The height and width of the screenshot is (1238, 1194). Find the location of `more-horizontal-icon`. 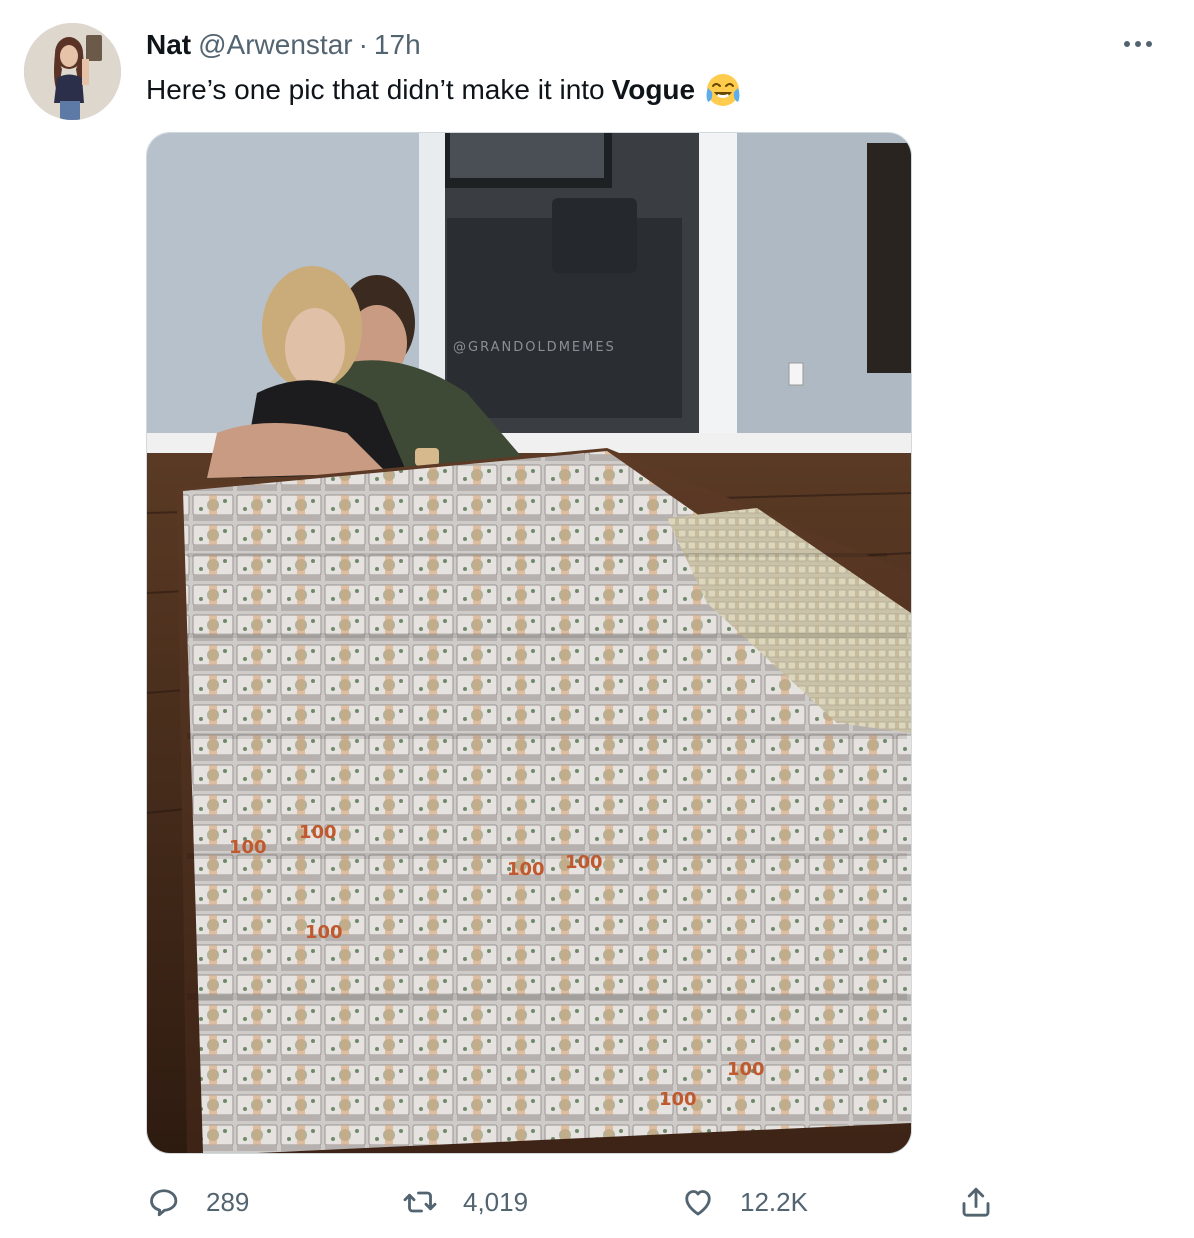

more-horizontal-icon is located at coordinates (1138, 44).